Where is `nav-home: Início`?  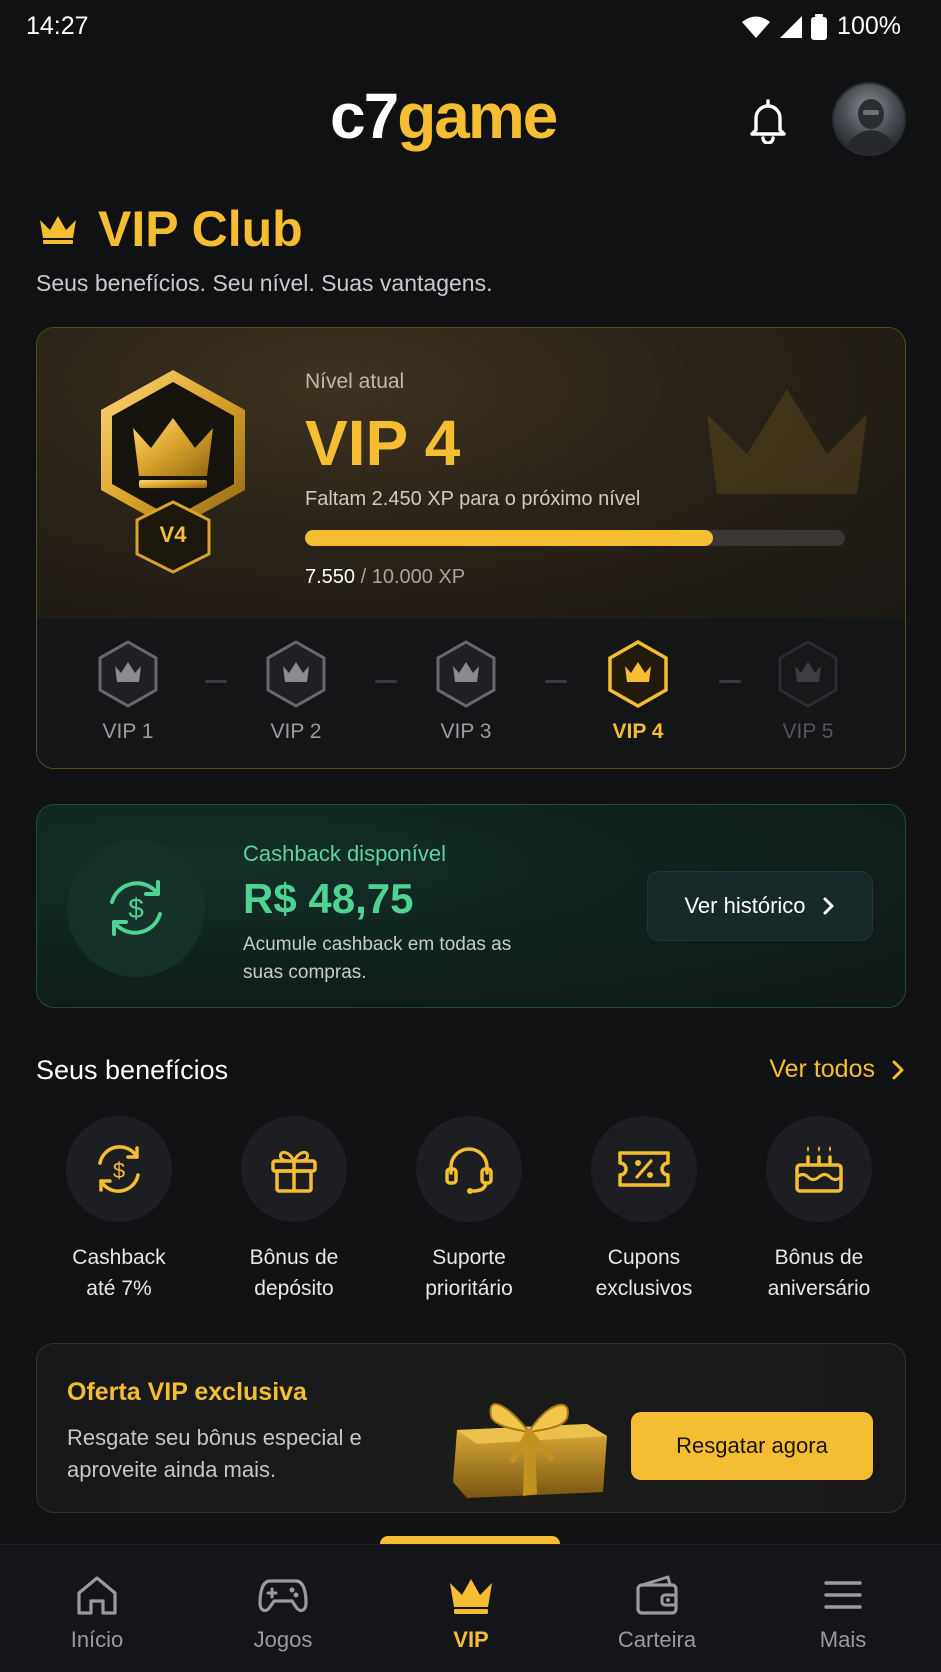
nav-home: Início is located at coordinates (97, 1613).